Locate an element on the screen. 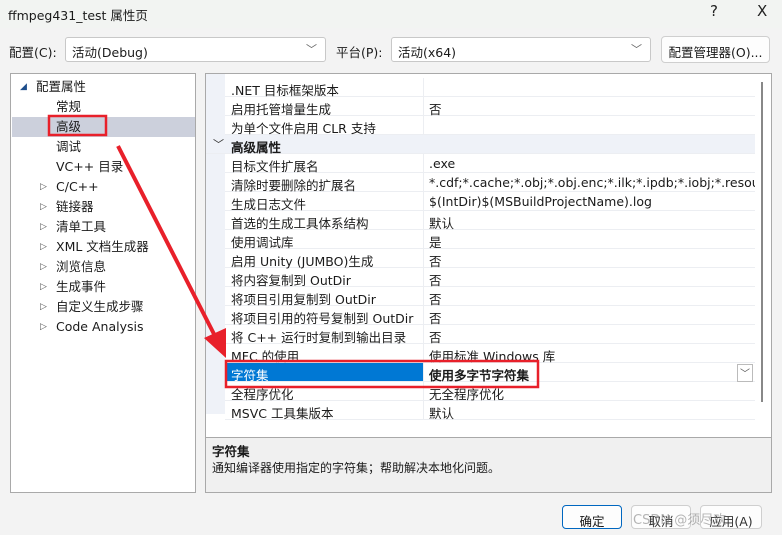 Image resolution: width=782 pixels, height=535 pixels. annotation-box-charset is located at coordinates (382, 374).